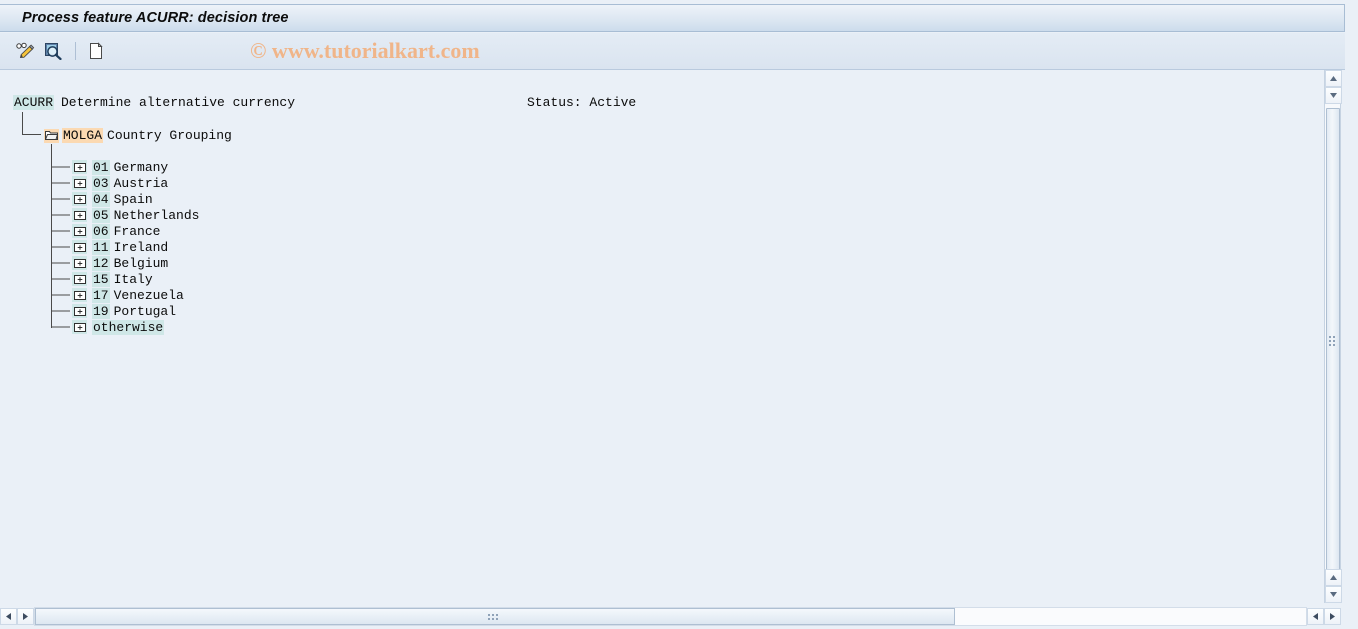 The image size is (1358, 629). What do you see at coordinates (156, 215) in the screenshot?
I see `tree-node-label: Netherlands` at bounding box center [156, 215].